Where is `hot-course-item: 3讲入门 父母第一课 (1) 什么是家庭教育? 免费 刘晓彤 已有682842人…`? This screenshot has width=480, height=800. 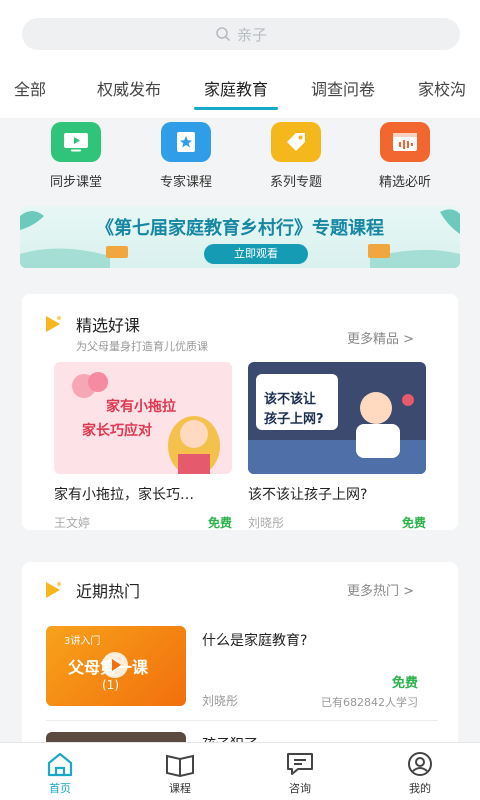
hot-course-item: 3讲入门 父母第一课 (1) 什么是家庭教育? 免费 刘晓彤 已有682842人… is located at coordinates (242, 667).